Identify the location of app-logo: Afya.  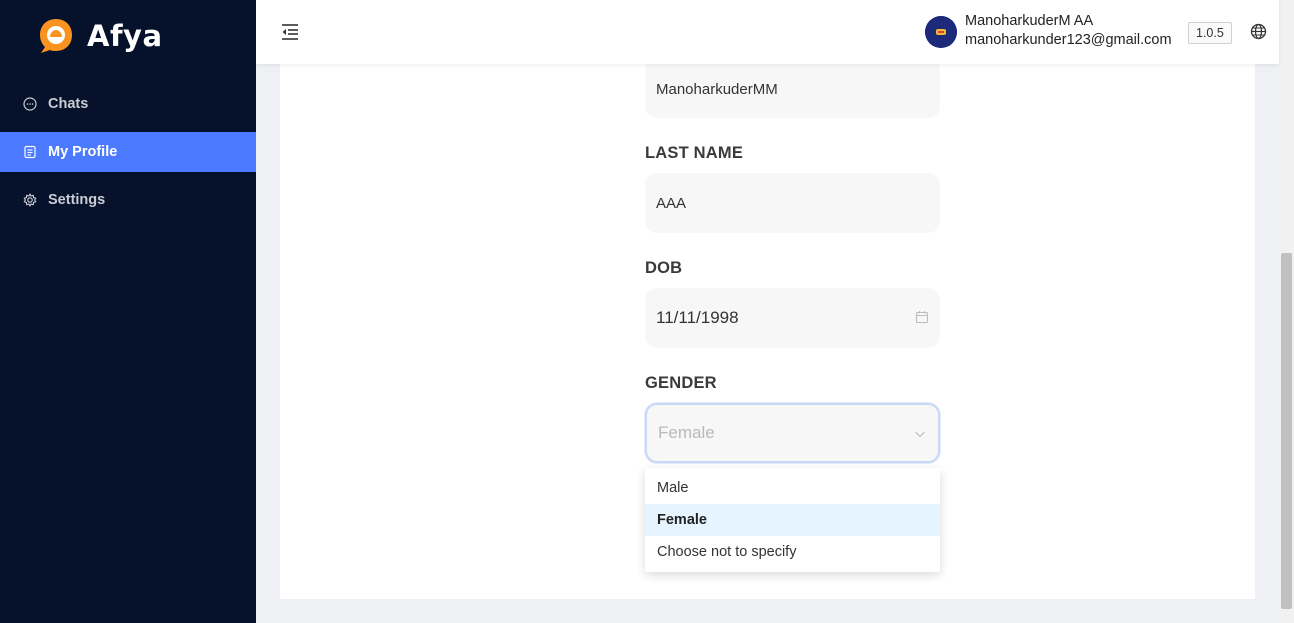
(100, 36).